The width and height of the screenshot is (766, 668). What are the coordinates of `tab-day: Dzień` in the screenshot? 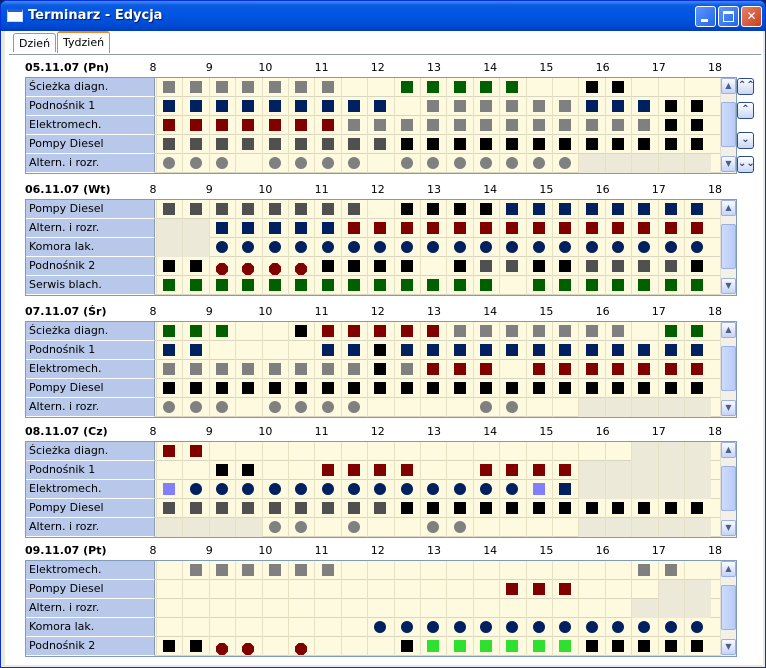 It's located at (35, 42).